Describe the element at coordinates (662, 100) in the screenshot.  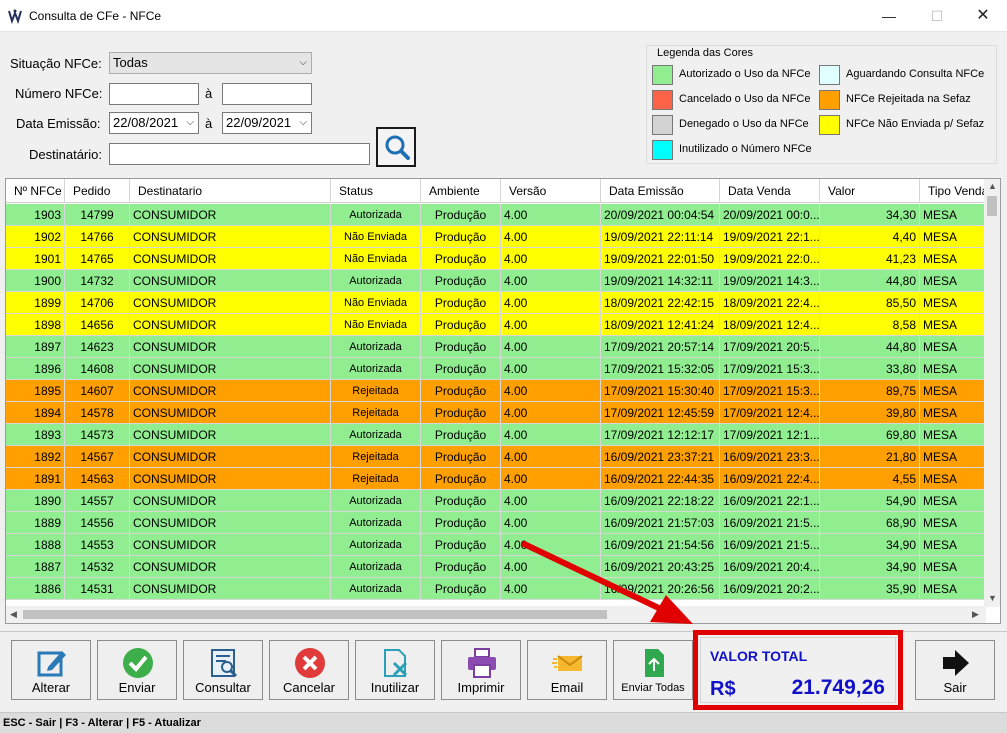
I see `legend-swatch` at that location.